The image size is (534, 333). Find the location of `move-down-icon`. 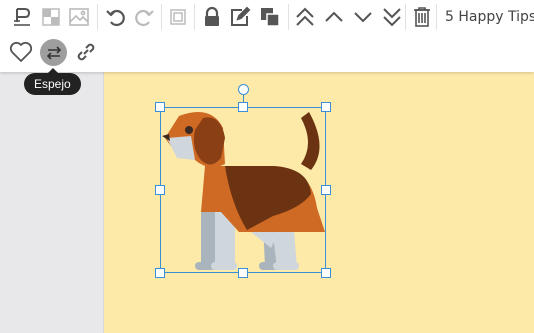

move-down-icon is located at coordinates (363, 17).